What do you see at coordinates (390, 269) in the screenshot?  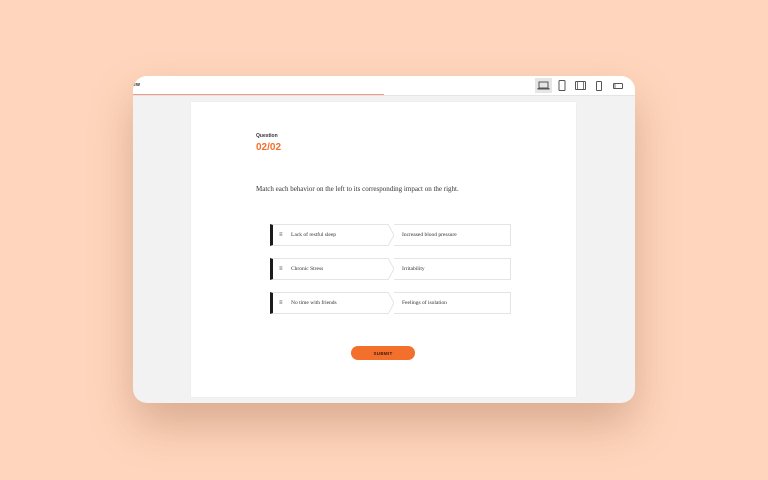 I see `match-row: ≡ Chronic Stress Irritability` at bounding box center [390, 269].